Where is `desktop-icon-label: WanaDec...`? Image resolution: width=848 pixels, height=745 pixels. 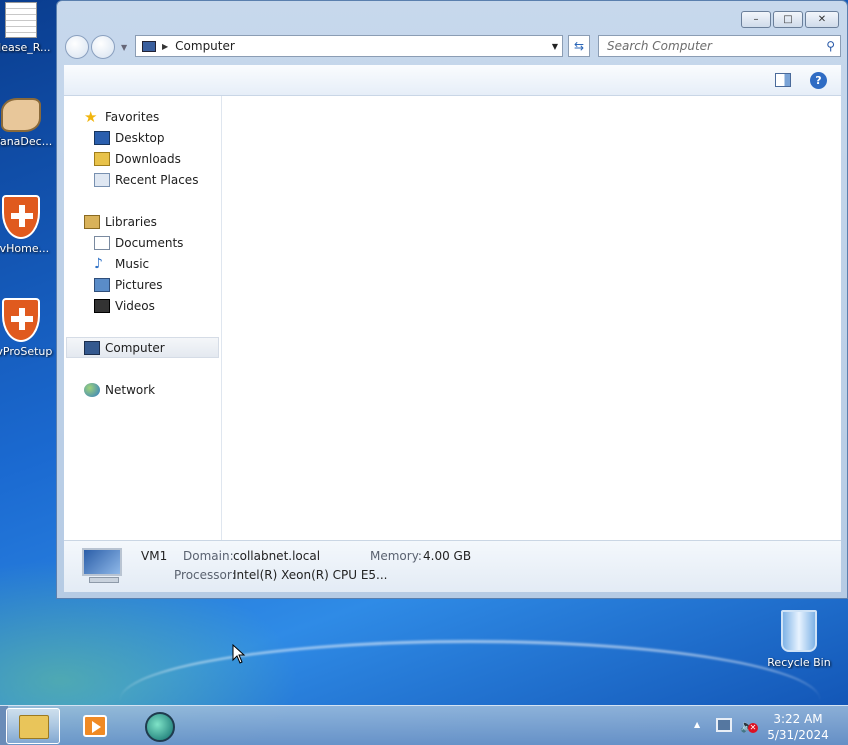
desktop-icon-label: WanaDec... is located at coordinates (26, 141).